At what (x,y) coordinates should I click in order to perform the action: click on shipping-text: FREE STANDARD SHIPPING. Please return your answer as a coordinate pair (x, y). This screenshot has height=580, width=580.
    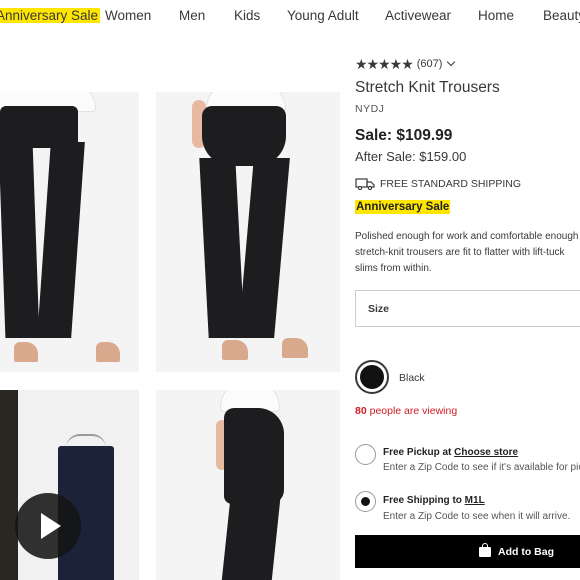
    Looking at the image, I should click on (450, 184).